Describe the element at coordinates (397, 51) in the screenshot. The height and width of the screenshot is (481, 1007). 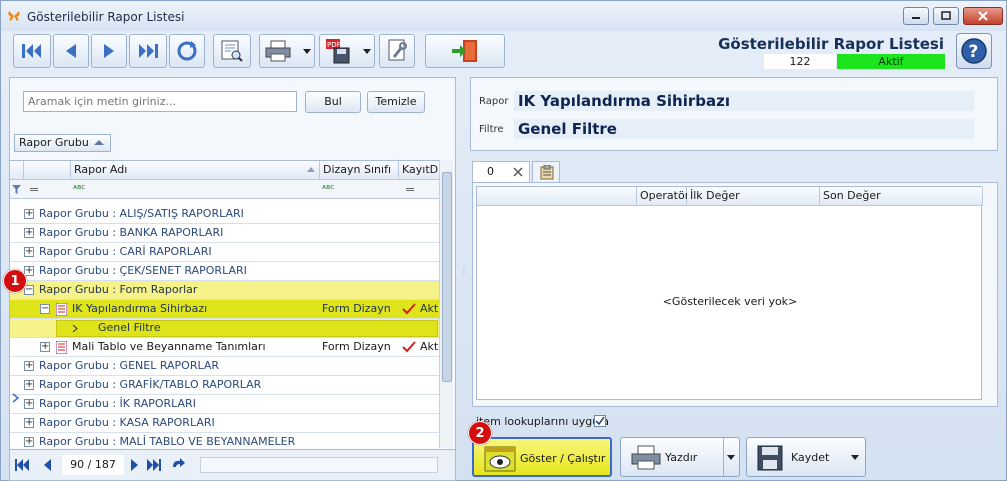
I see `settings-button` at that location.